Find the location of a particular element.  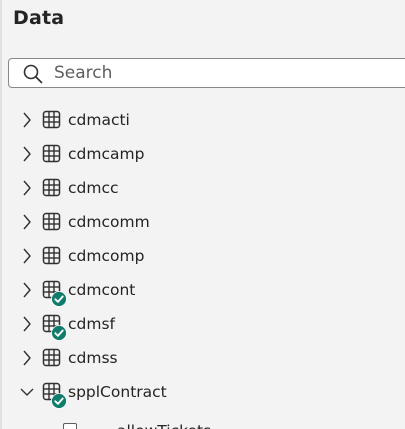

pane-title: Data is located at coordinates (39, 18).